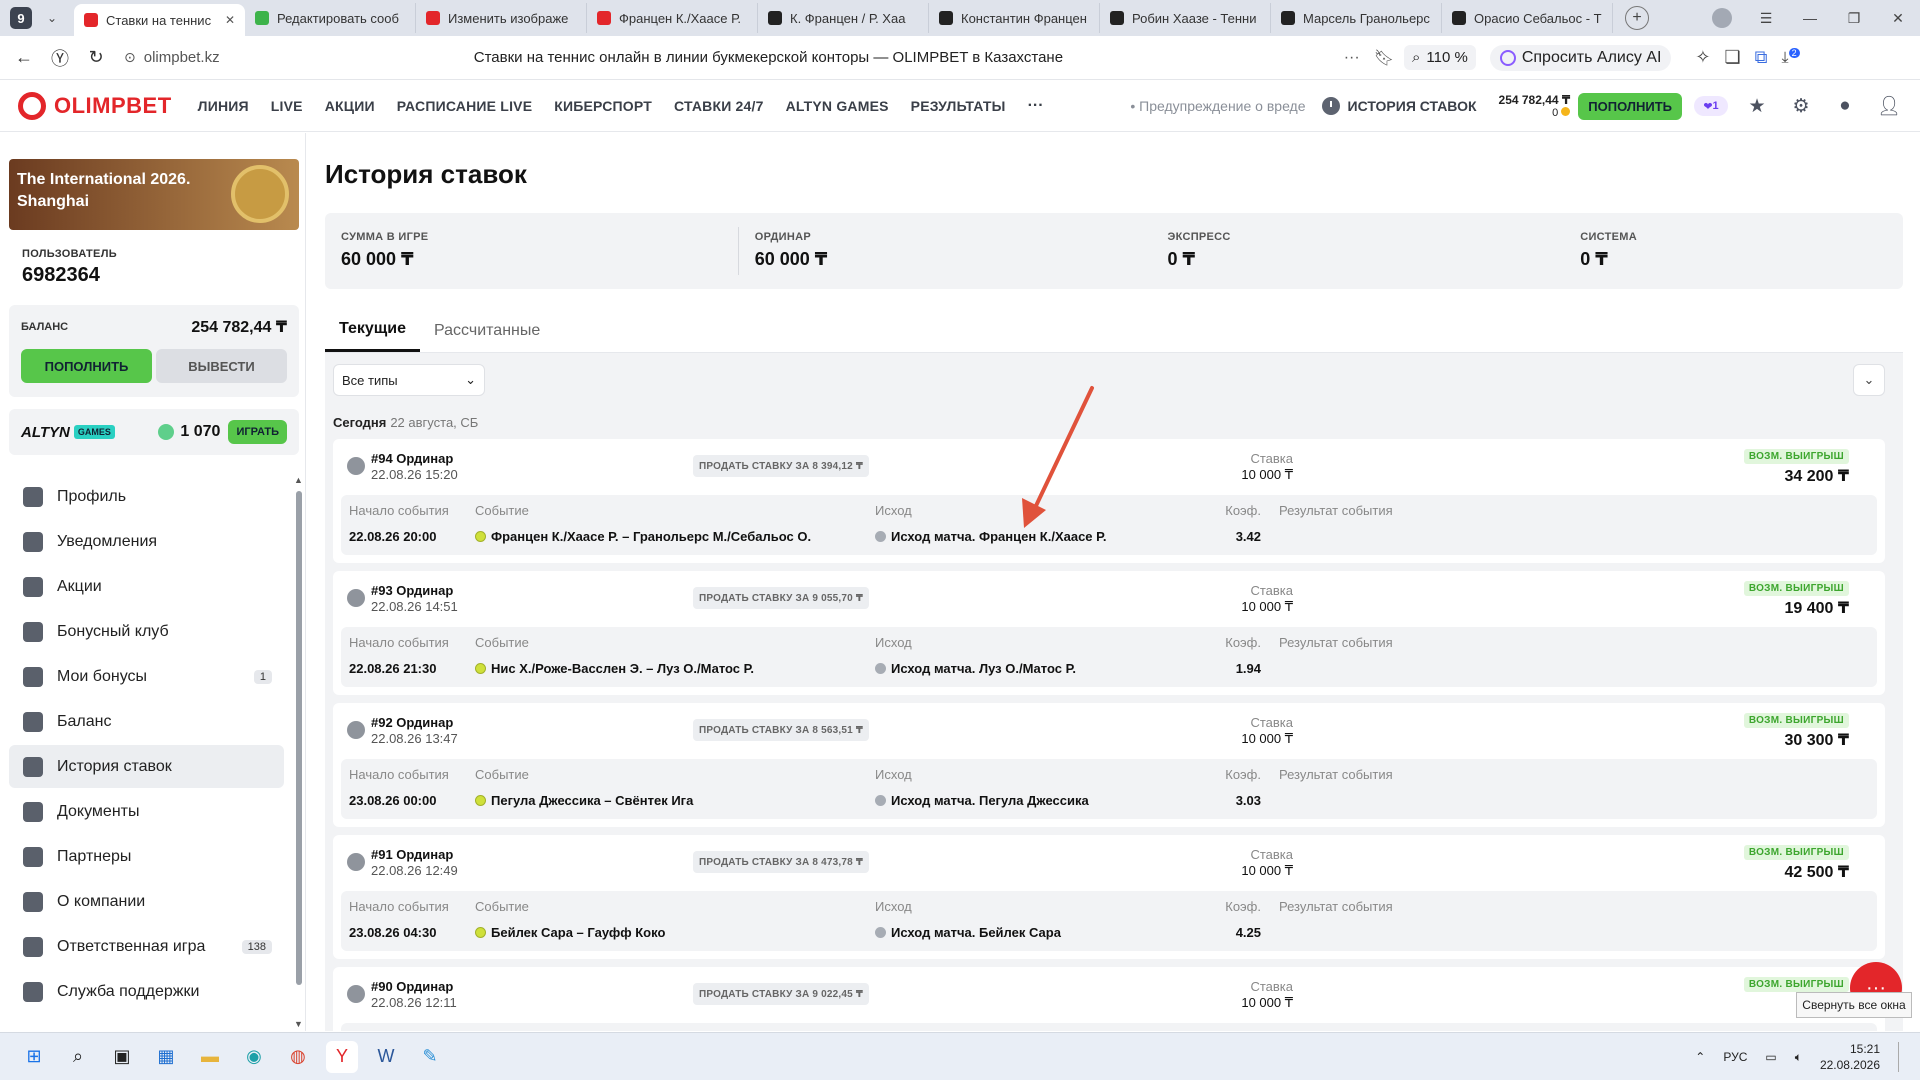 This screenshot has width=1920, height=1080. Describe the element at coordinates (1889, 106) in the screenshot. I see `account-icon: 👤︎` at that location.